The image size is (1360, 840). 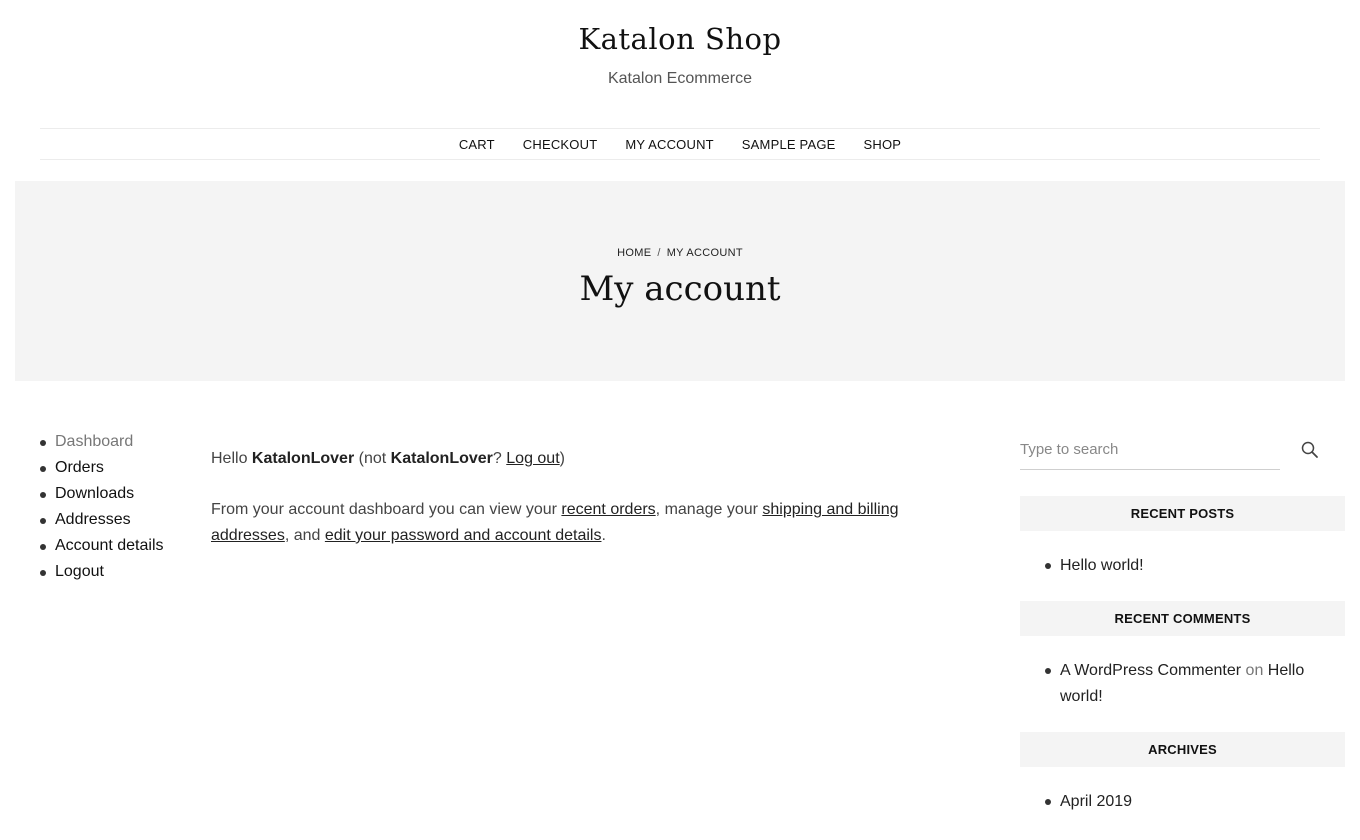 I want to click on account-nav-item-dashboard: Dashboard, so click(x=120, y=443).